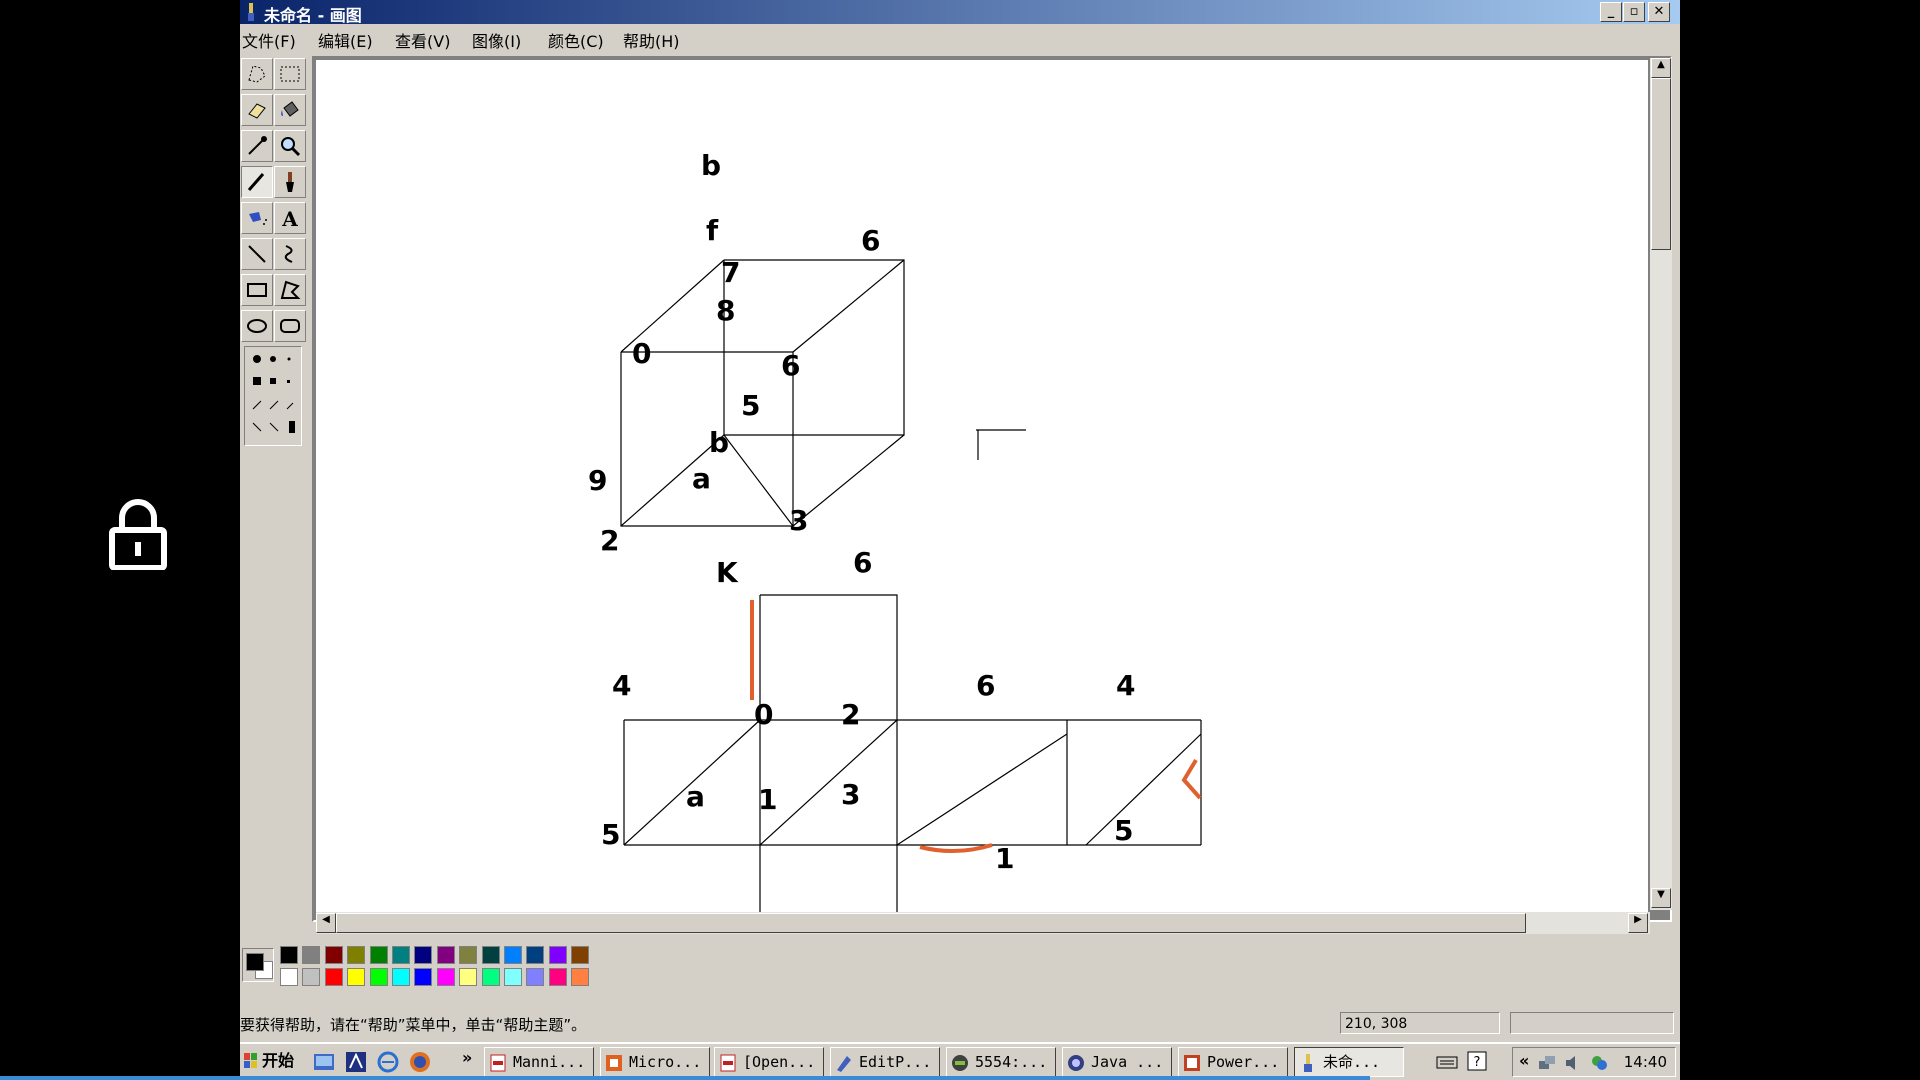 Image resolution: width=1920 pixels, height=1080 pixels. I want to click on menu-item: 图像(I), so click(496, 40).